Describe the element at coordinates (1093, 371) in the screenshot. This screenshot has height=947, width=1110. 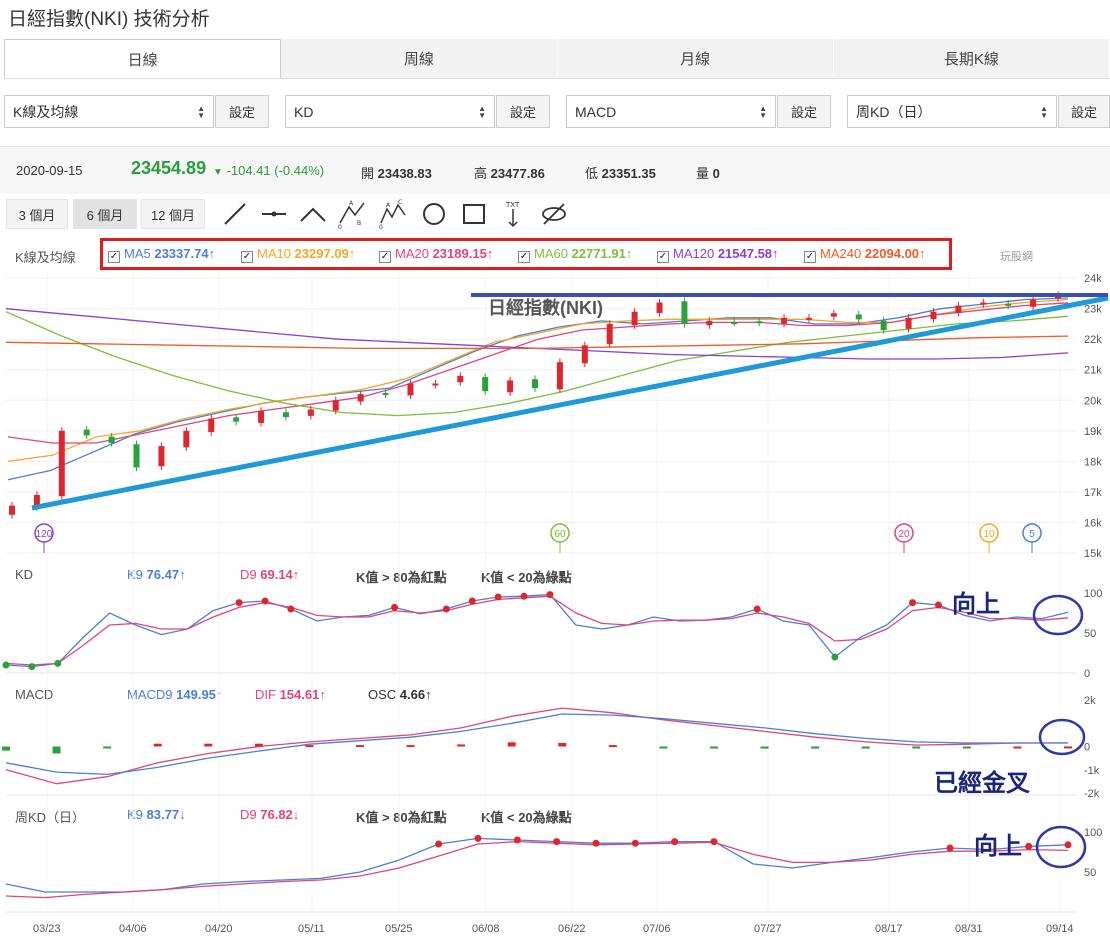
I see `y-tick-label: 21k` at that location.